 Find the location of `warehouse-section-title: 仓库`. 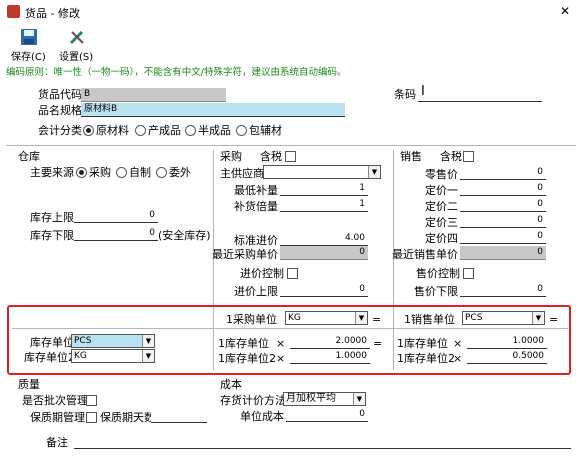

warehouse-section-title: 仓库 is located at coordinates (29, 156).